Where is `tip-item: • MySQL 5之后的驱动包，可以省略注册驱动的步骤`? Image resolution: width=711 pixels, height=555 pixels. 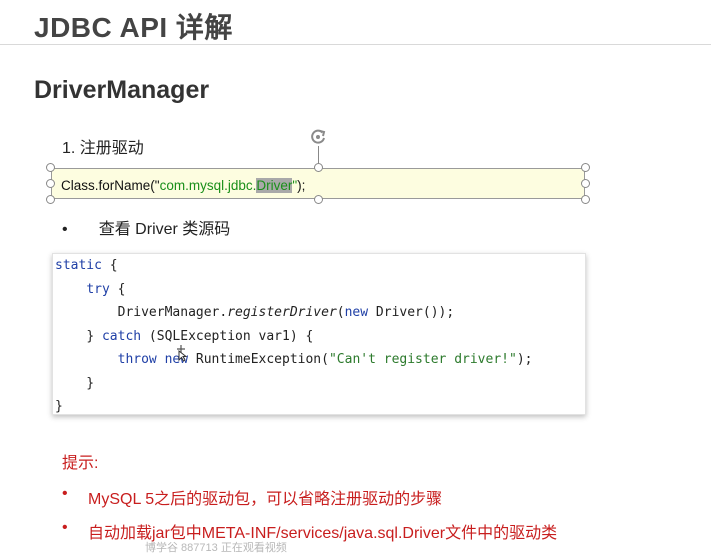 tip-item: • MySQL 5之后的驱动包，可以省略注册驱动的步骤 is located at coordinates (309, 497).